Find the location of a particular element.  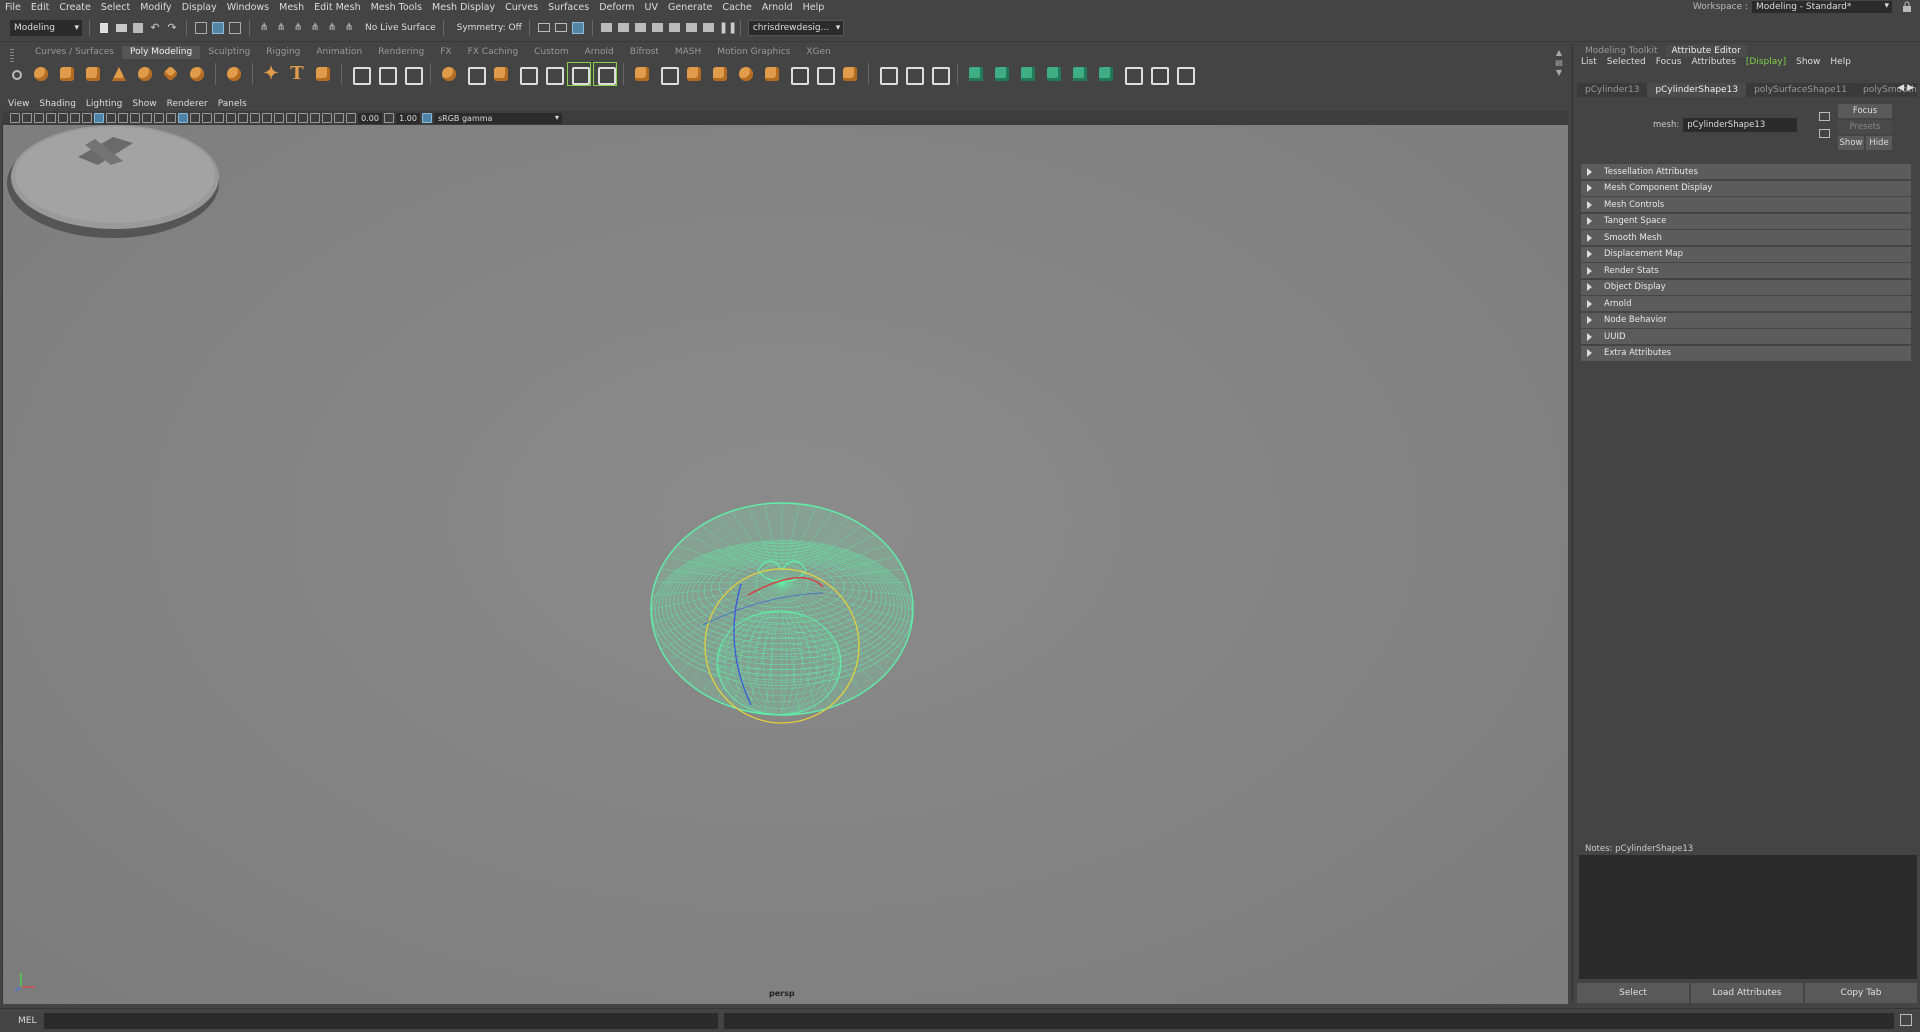

shelf-tab-arnold: Arnold is located at coordinates (599, 52).